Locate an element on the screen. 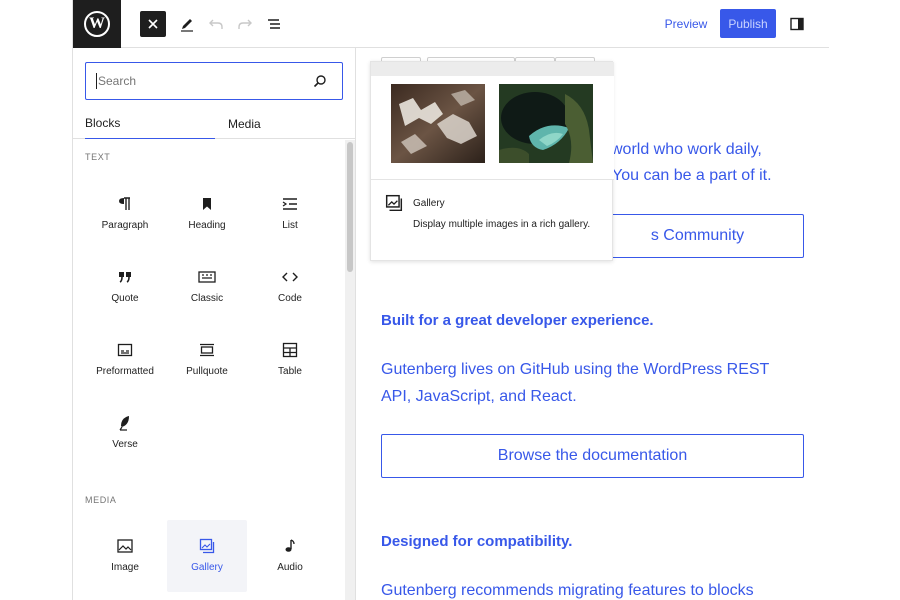 Image resolution: width=900 pixels, height=600 pixels. block-item-list: List is located at coordinates (290, 214).